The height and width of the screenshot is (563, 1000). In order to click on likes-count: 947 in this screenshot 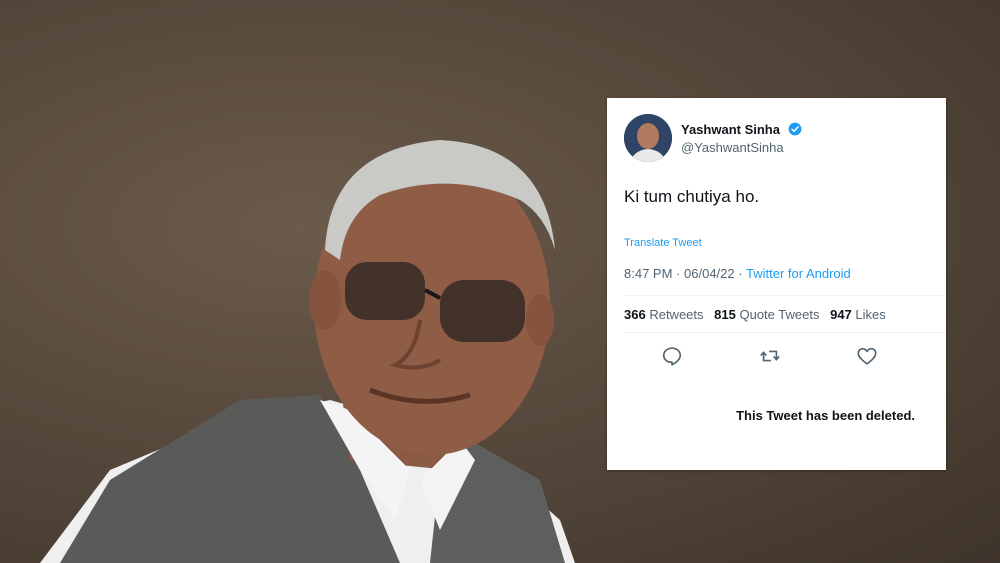, I will do `click(841, 314)`.